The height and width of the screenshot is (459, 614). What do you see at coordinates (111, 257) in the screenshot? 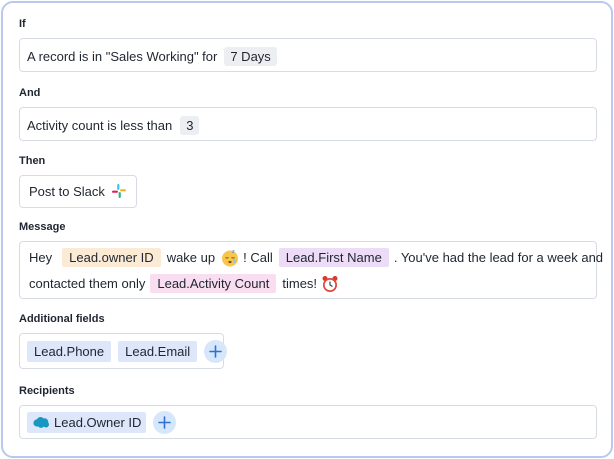
I see `var-owner-id-chip: Lead.owner ID` at bounding box center [111, 257].